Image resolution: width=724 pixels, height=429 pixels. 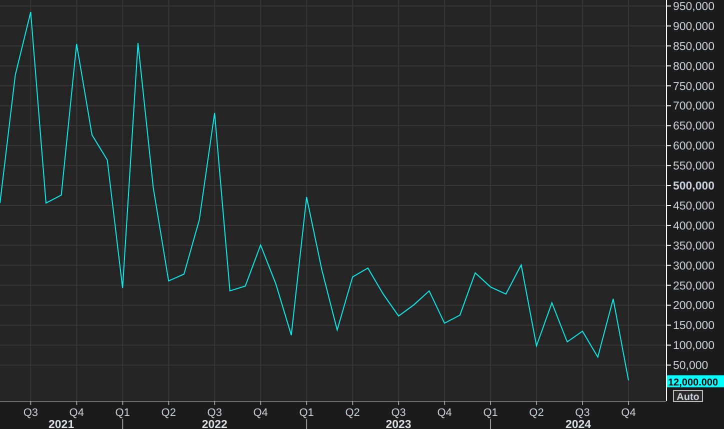 I want to click on y-axis-label: 50,000, so click(x=690, y=366).